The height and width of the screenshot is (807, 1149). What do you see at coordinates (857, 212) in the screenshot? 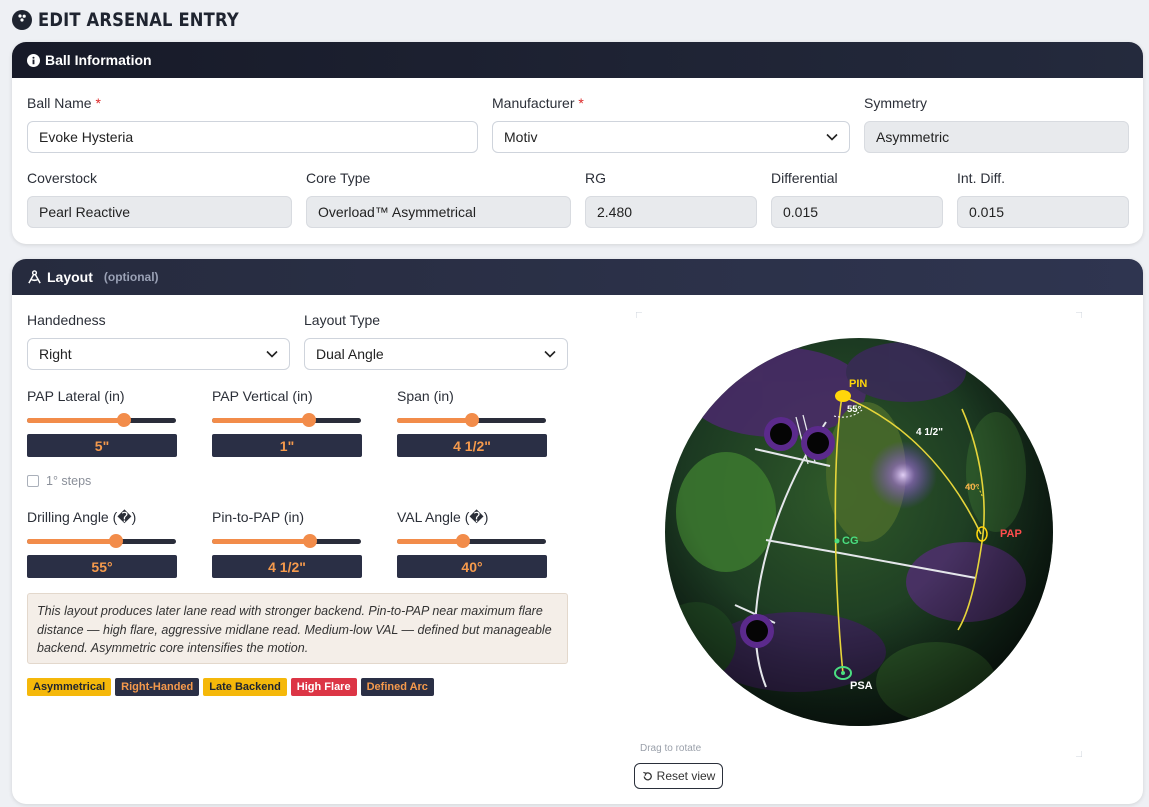
I see `differential-field: 0.015` at bounding box center [857, 212].